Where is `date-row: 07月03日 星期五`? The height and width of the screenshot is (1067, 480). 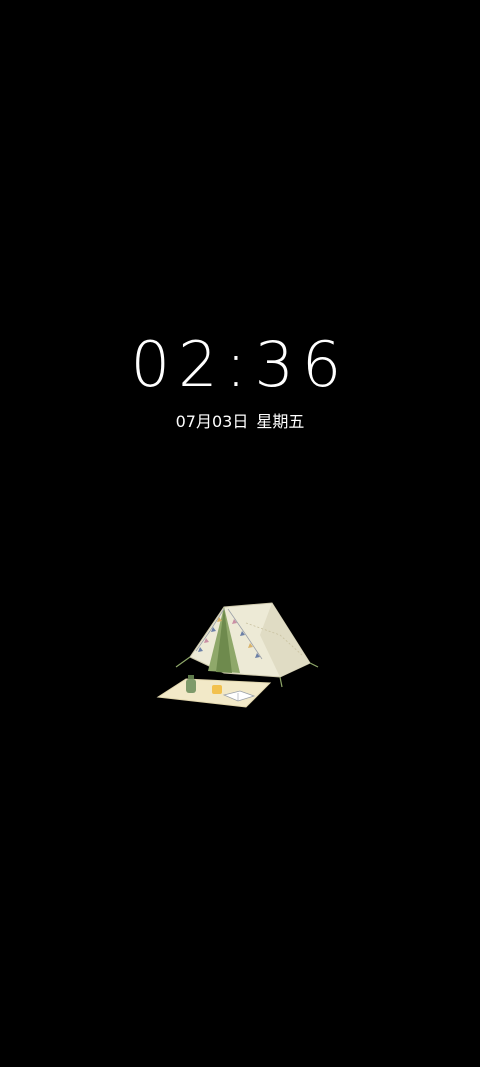
date-row: 07月03日 星期五 is located at coordinates (240, 422).